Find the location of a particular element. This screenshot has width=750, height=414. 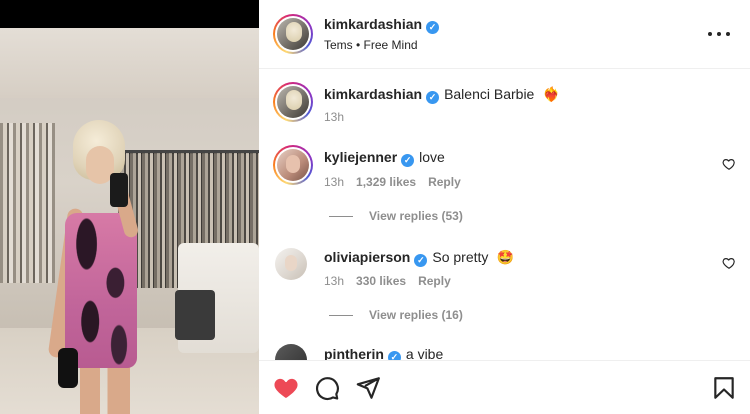

caption-avatar is located at coordinates (293, 102).